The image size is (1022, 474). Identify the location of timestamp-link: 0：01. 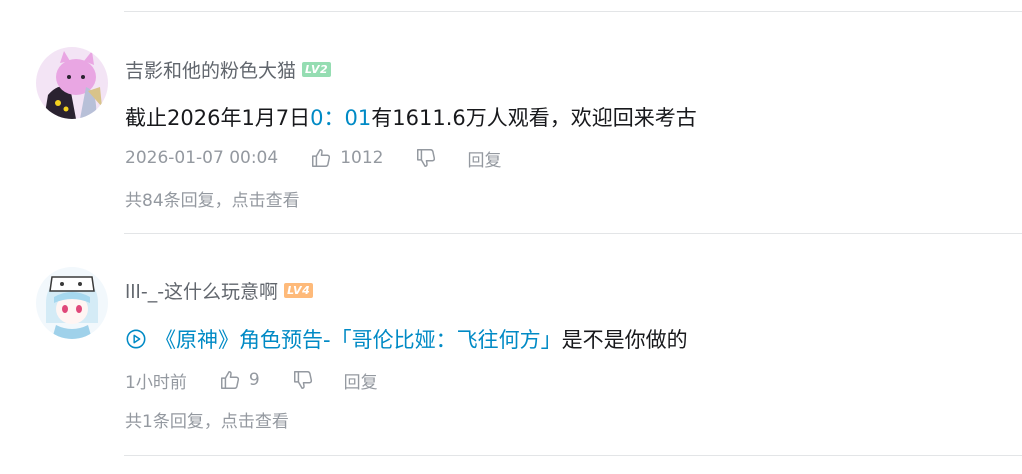
(340, 117).